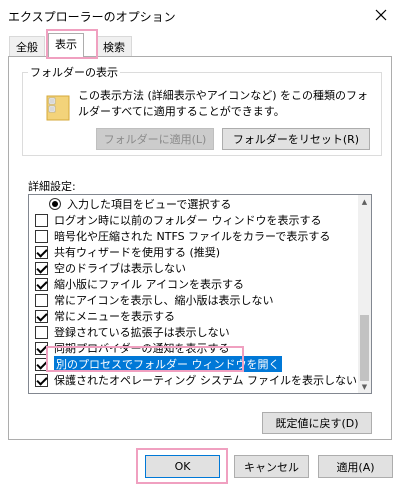 This screenshot has width=400, height=486. What do you see at coordinates (66, 45) in the screenshot?
I see `tab-view: 表示` at bounding box center [66, 45].